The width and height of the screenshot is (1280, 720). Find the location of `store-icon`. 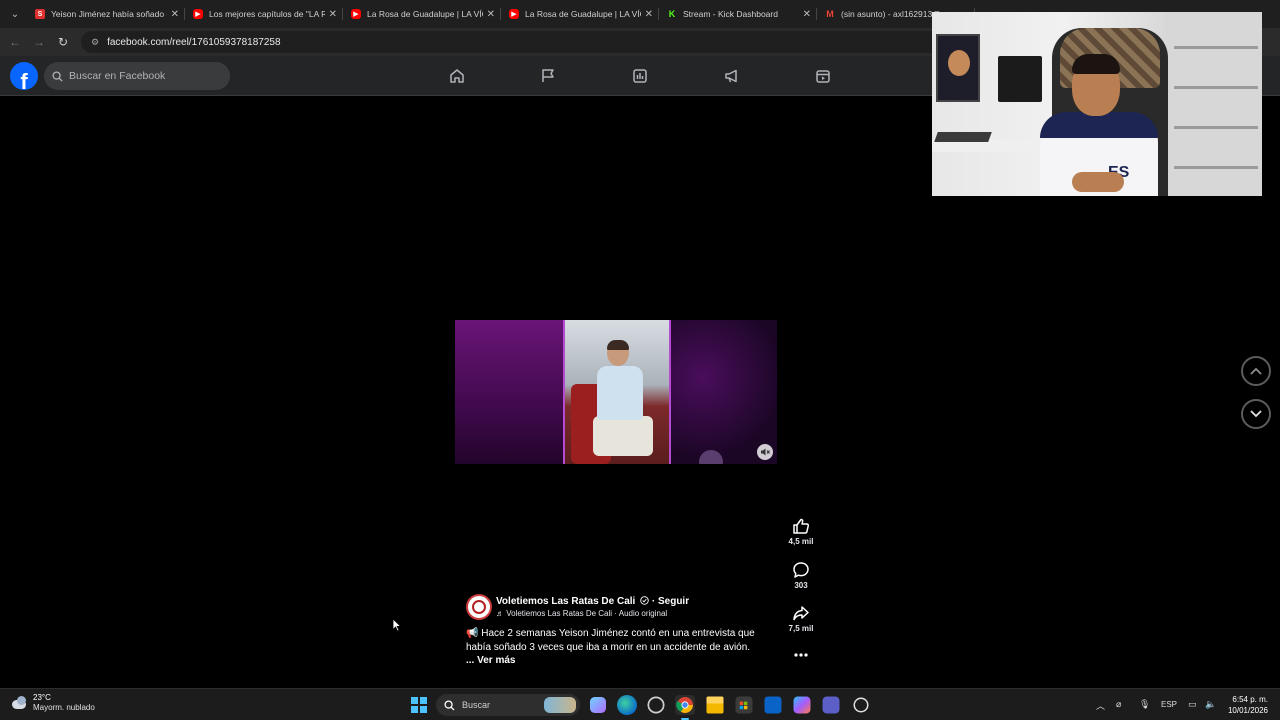

store-icon is located at coordinates (744, 705).